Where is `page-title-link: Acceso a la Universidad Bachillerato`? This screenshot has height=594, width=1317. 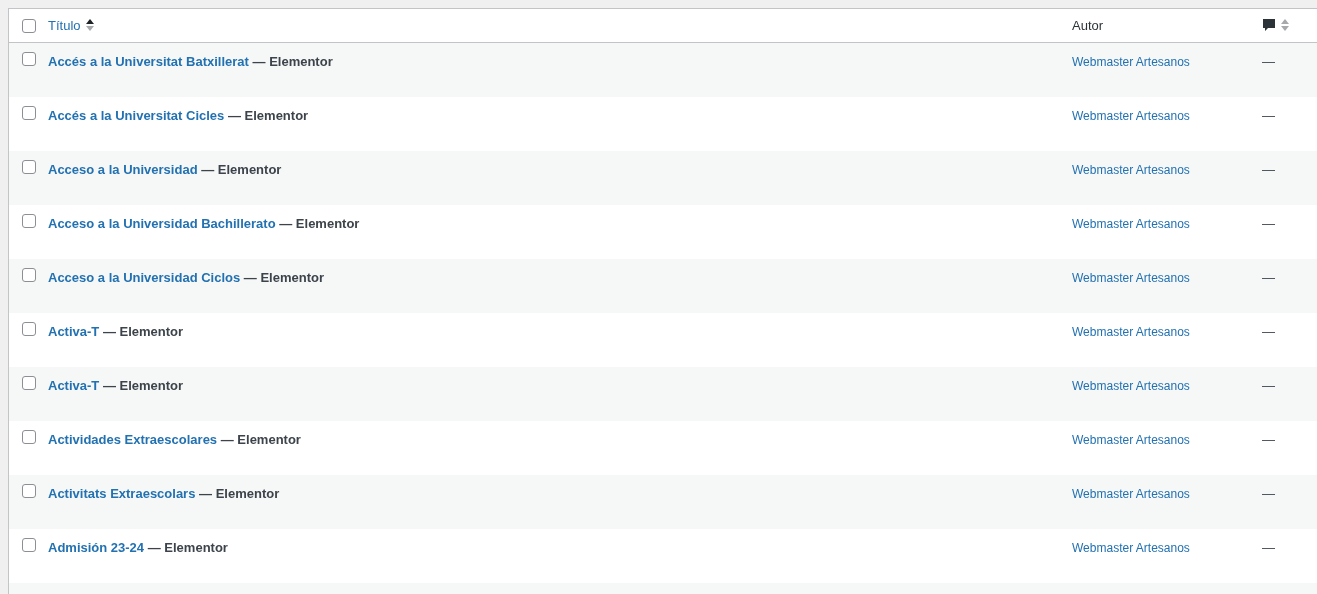 page-title-link: Acceso a la Universidad Bachillerato is located at coordinates (162, 223).